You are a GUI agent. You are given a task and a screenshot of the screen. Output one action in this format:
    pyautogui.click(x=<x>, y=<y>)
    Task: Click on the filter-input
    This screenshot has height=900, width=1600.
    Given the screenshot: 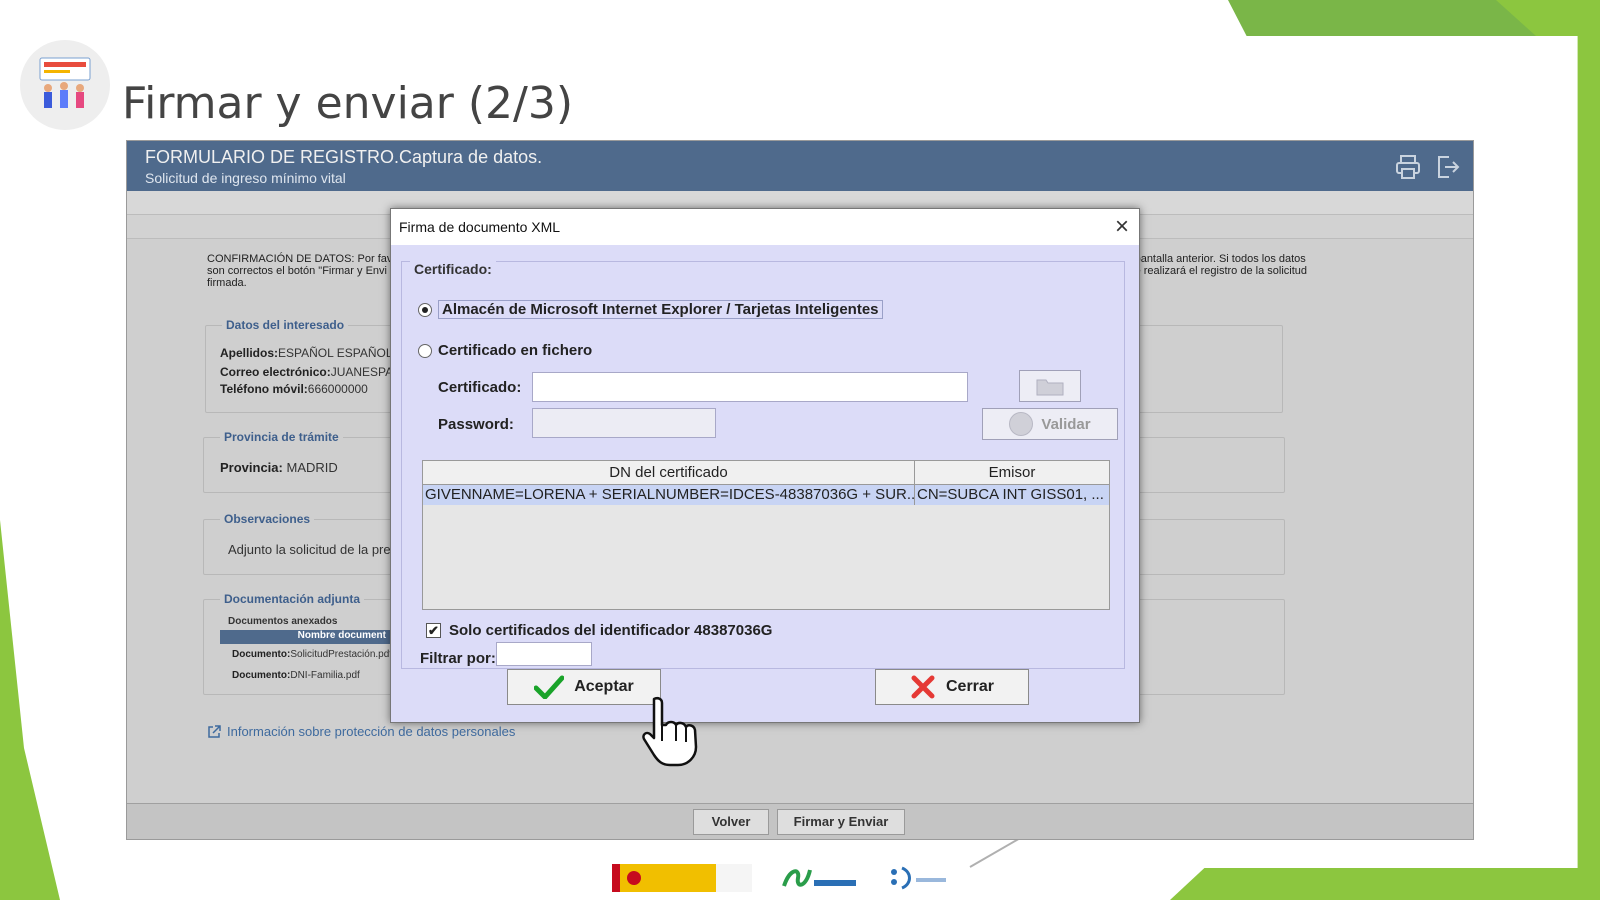 What is the action you would take?
    pyautogui.click(x=544, y=654)
    